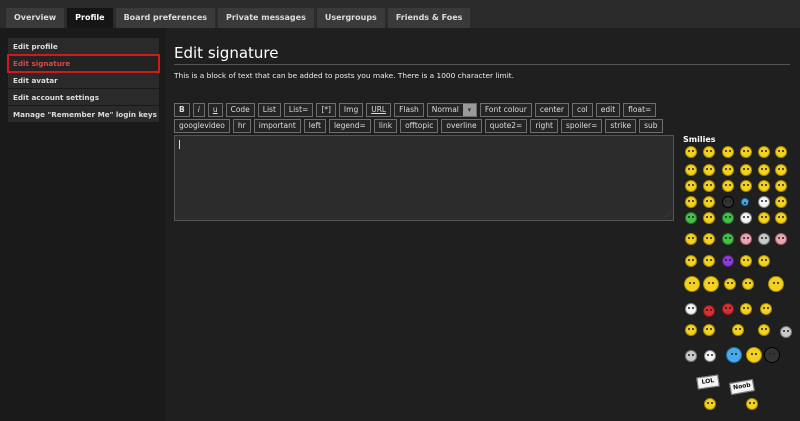 This screenshot has width=800, height=421. Describe the element at coordinates (581, 126) in the screenshot. I see `spoiler-button: spoiler=` at that location.